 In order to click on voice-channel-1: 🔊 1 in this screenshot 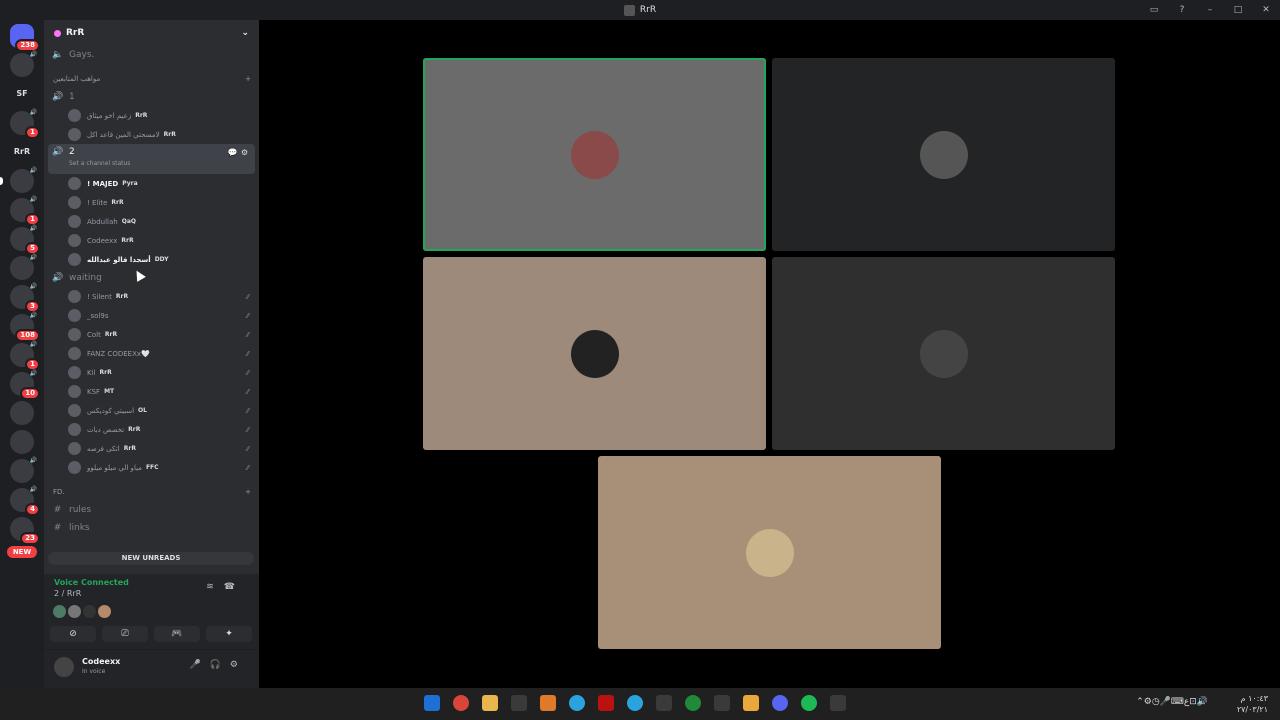, I will do `click(151, 97)`.